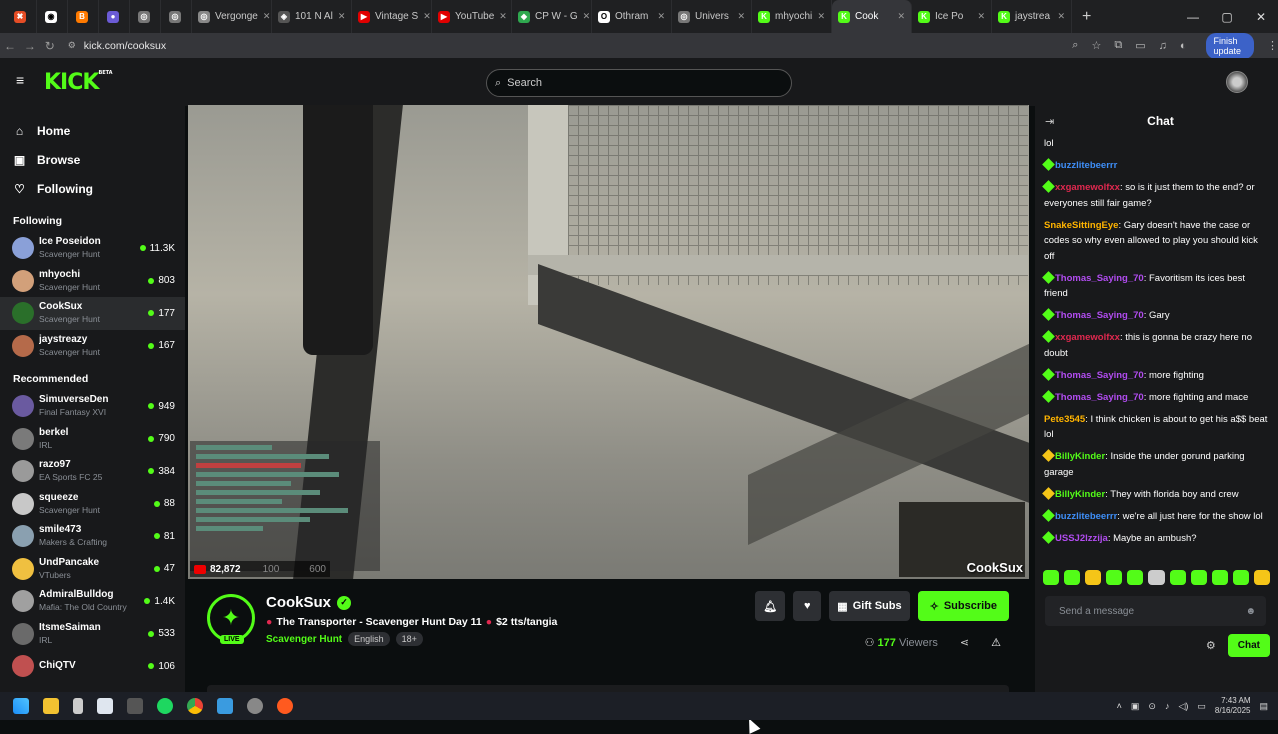 This screenshot has width=1278, height=734. What do you see at coordinates (392, 16) in the screenshot?
I see `browser-tab: ▶ Vintage S ✕` at bounding box center [392, 16].